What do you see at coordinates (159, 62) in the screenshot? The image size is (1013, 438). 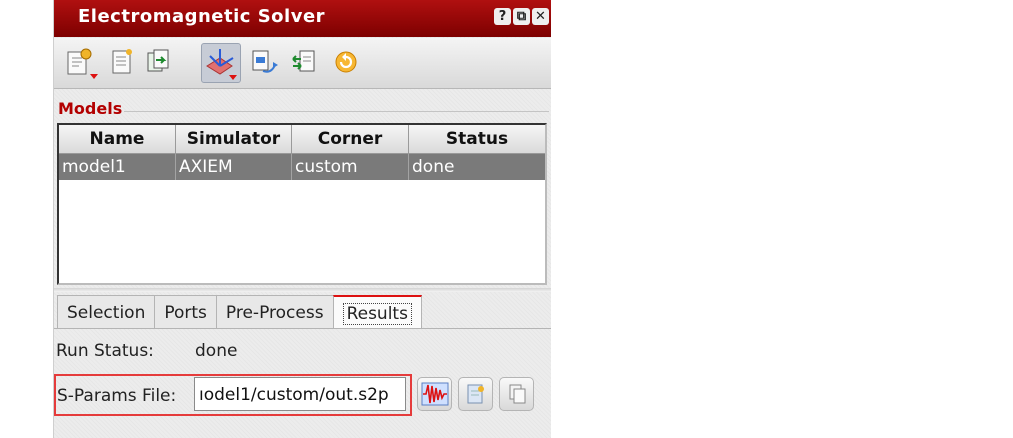 I see `copy-model-icon` at bounding box center [159, 62].